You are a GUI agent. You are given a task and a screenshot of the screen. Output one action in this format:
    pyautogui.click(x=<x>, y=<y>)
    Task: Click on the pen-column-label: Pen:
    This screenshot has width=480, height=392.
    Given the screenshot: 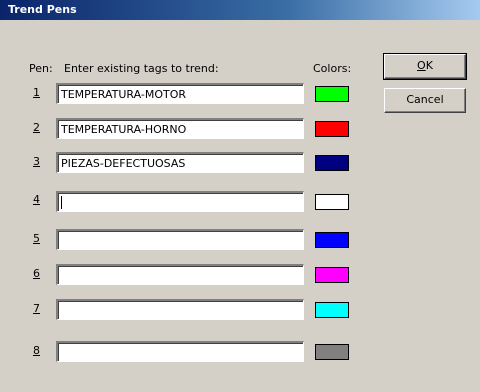 What is the action you would take?
    pyautogui.click(x=41, y=68)
    